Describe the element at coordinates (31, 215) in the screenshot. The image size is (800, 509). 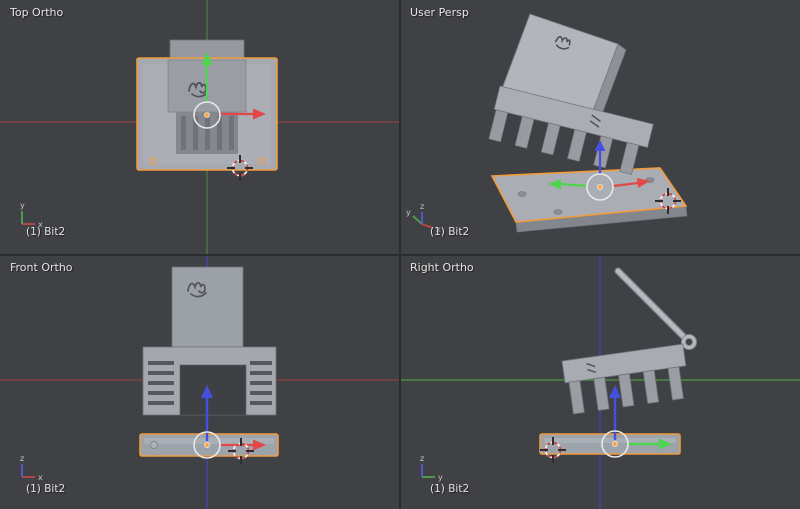
I see `mini-axis-gizmo: x y` at that location.